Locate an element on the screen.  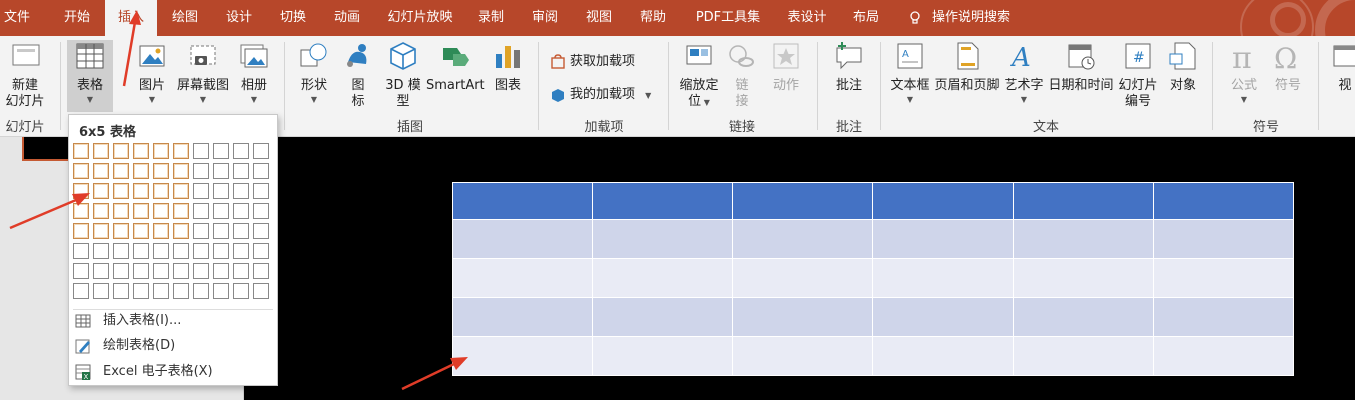
tab-record: 录制 is located at coordinates (491, 18).